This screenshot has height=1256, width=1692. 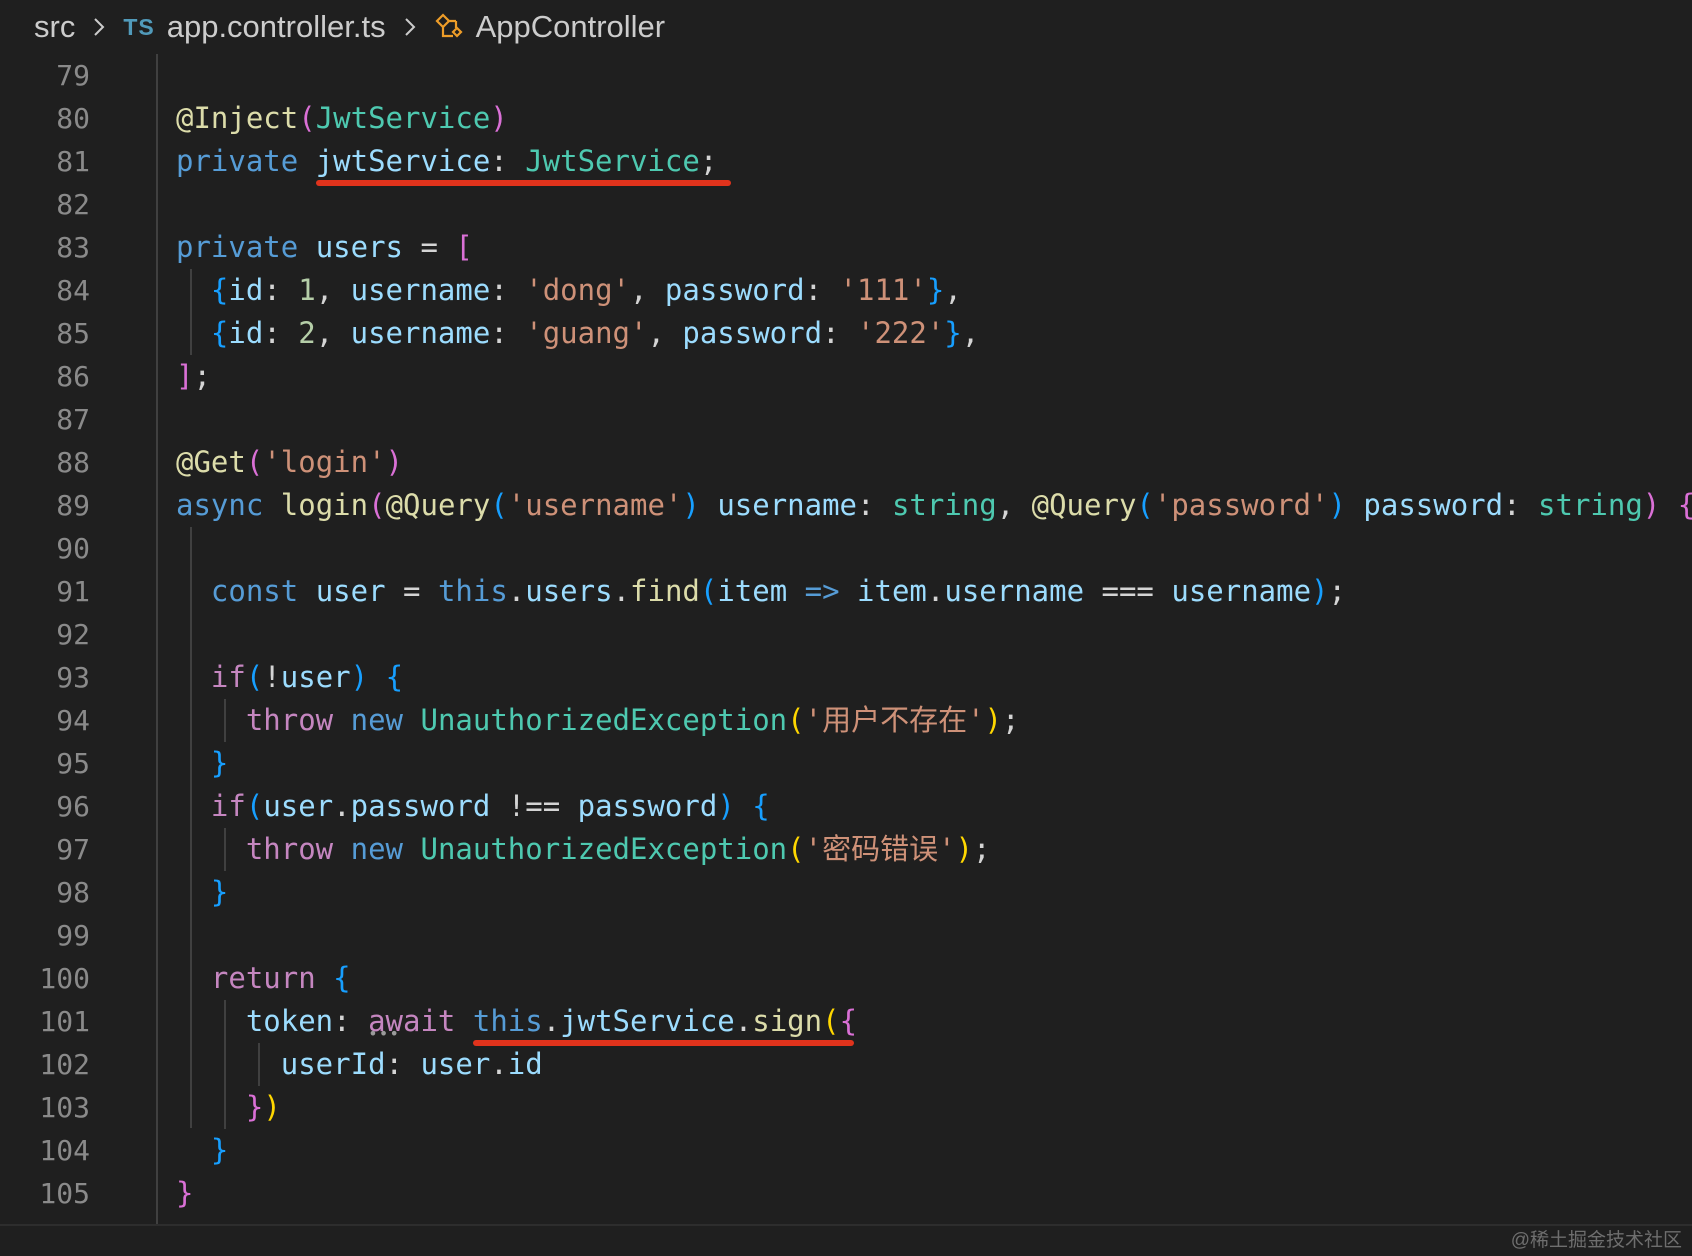 I want to click on code-line: 81 private jwtService: JwtService;, so click(x=846, y=161).